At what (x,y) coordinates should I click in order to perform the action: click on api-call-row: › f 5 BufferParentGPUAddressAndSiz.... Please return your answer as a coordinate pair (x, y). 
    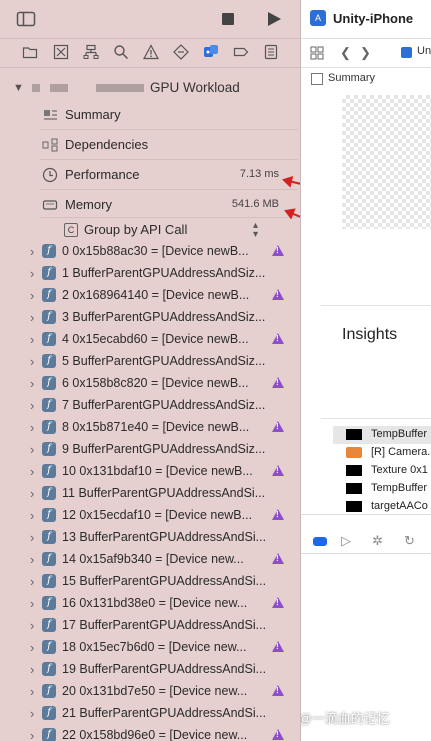
    Looking at the image, I should click on (150, 362).